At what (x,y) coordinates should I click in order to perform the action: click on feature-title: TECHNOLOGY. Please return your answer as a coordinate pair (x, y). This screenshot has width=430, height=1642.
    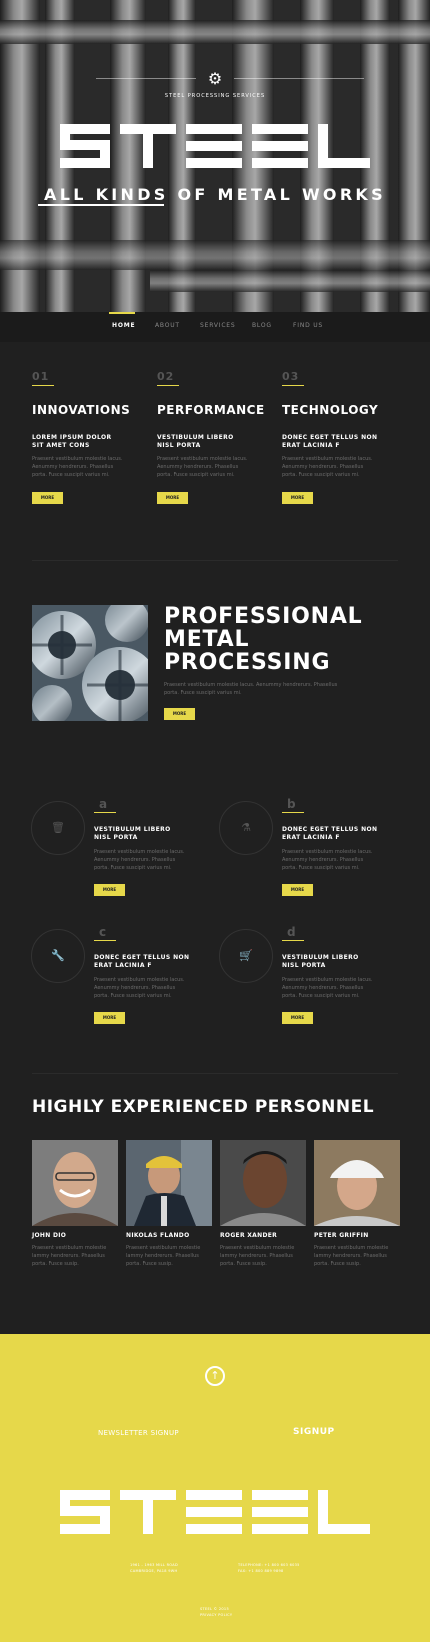
    Looking at the image, I should click on (330, 410).